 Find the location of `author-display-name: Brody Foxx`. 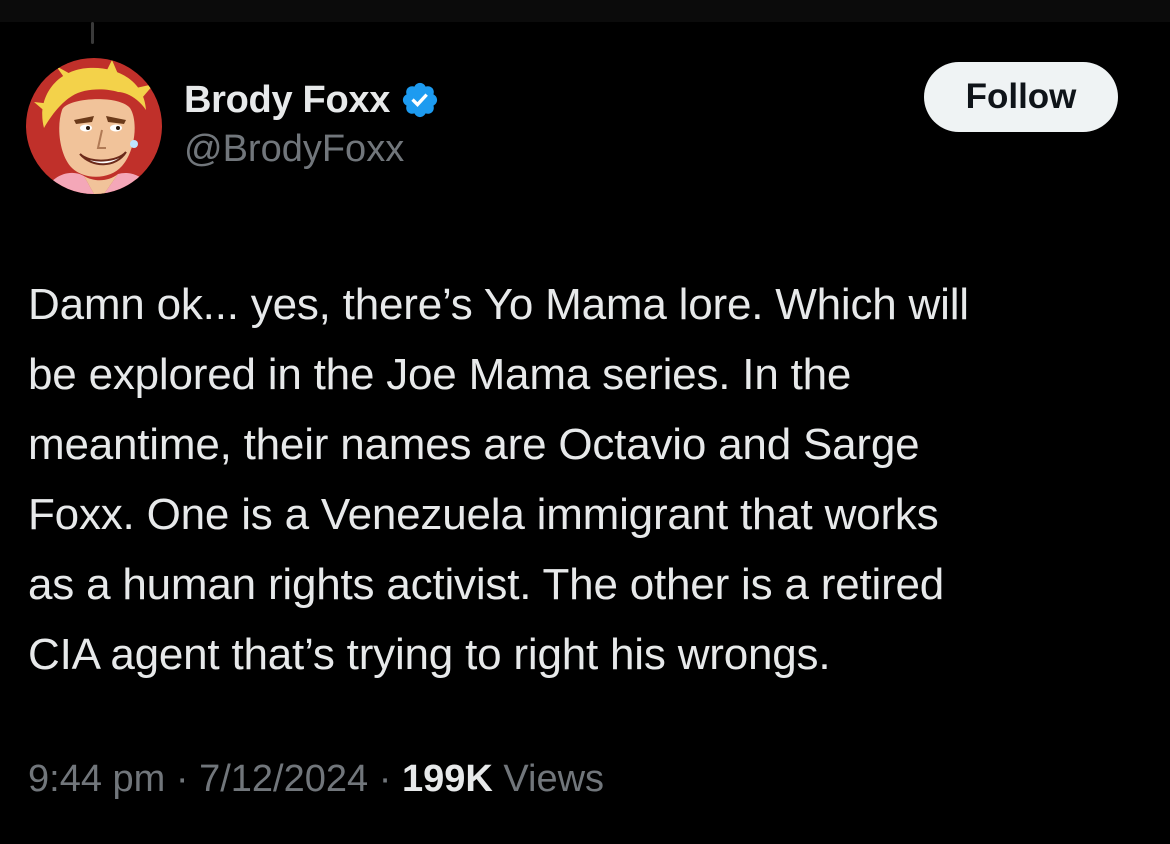

author-display-name: Brody Foxx is located at coordinates (287, 100).